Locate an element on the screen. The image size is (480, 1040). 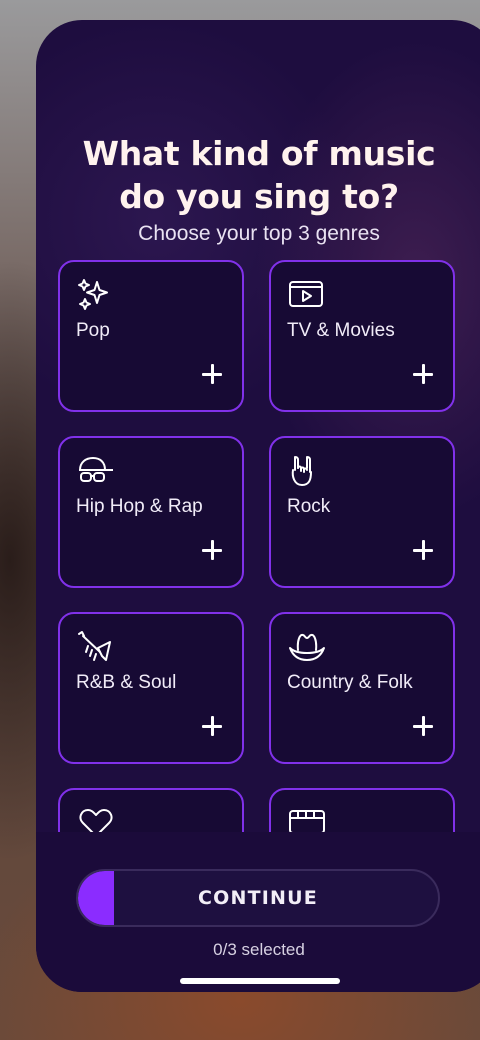
genre-tile-hip-hop-rap: Hip Hop & Rap is located at coordinates (151, 512).